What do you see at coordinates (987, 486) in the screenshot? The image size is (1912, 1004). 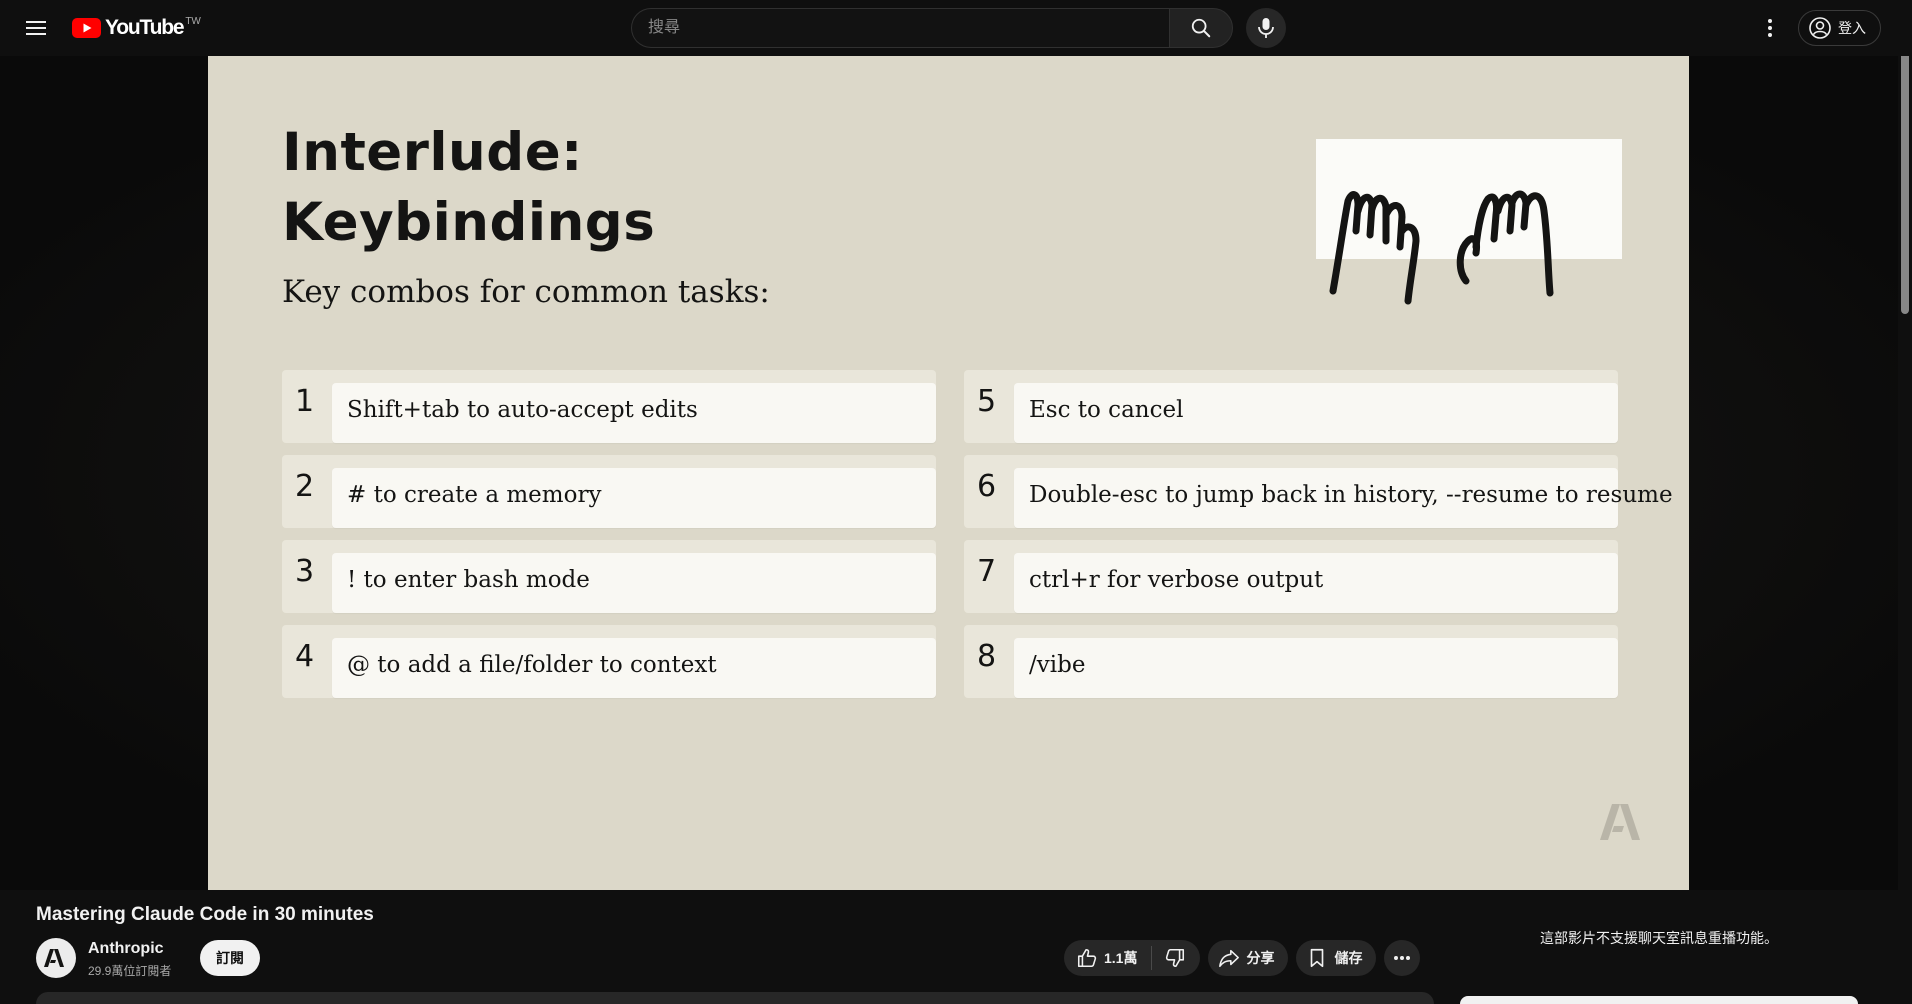 I see `keybinding-number: 6` at bounding box center [987, 486].